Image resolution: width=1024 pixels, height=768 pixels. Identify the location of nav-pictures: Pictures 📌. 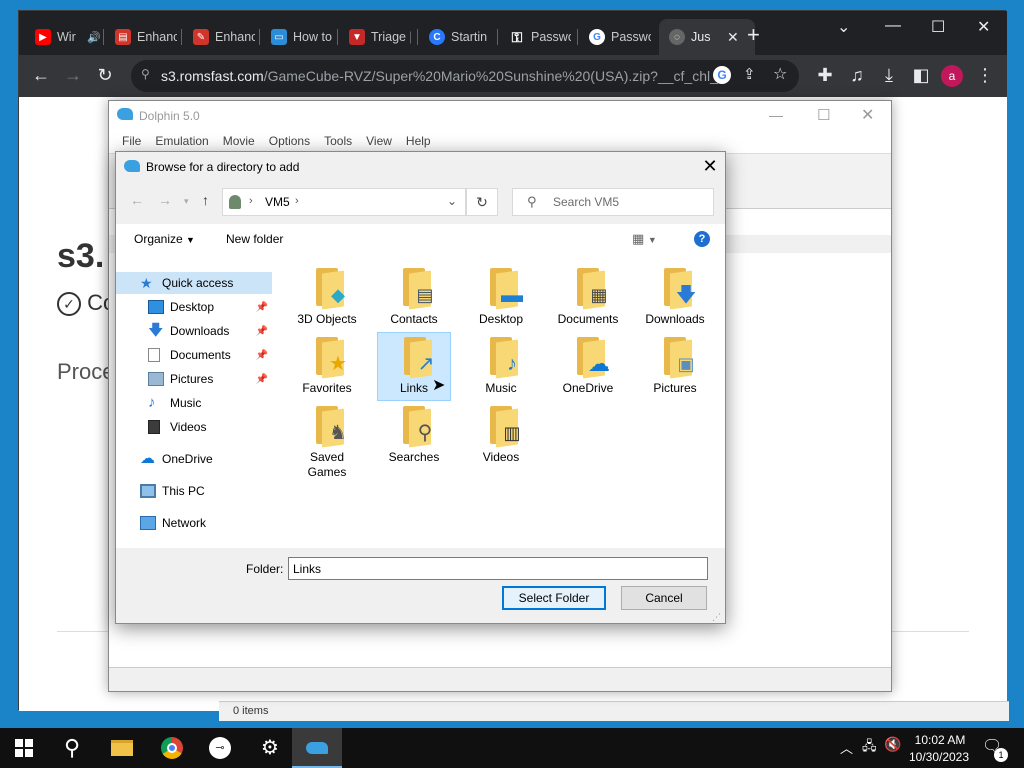
(194, 379).